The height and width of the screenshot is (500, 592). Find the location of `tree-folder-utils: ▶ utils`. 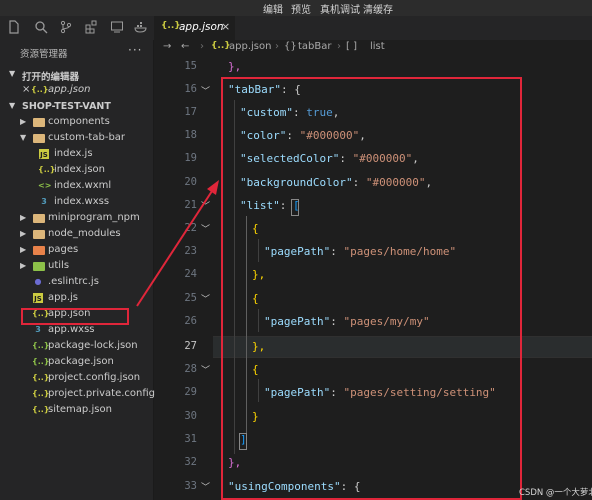

tree-folder-utils: ▶ utils is located at coordinates (77, 267).